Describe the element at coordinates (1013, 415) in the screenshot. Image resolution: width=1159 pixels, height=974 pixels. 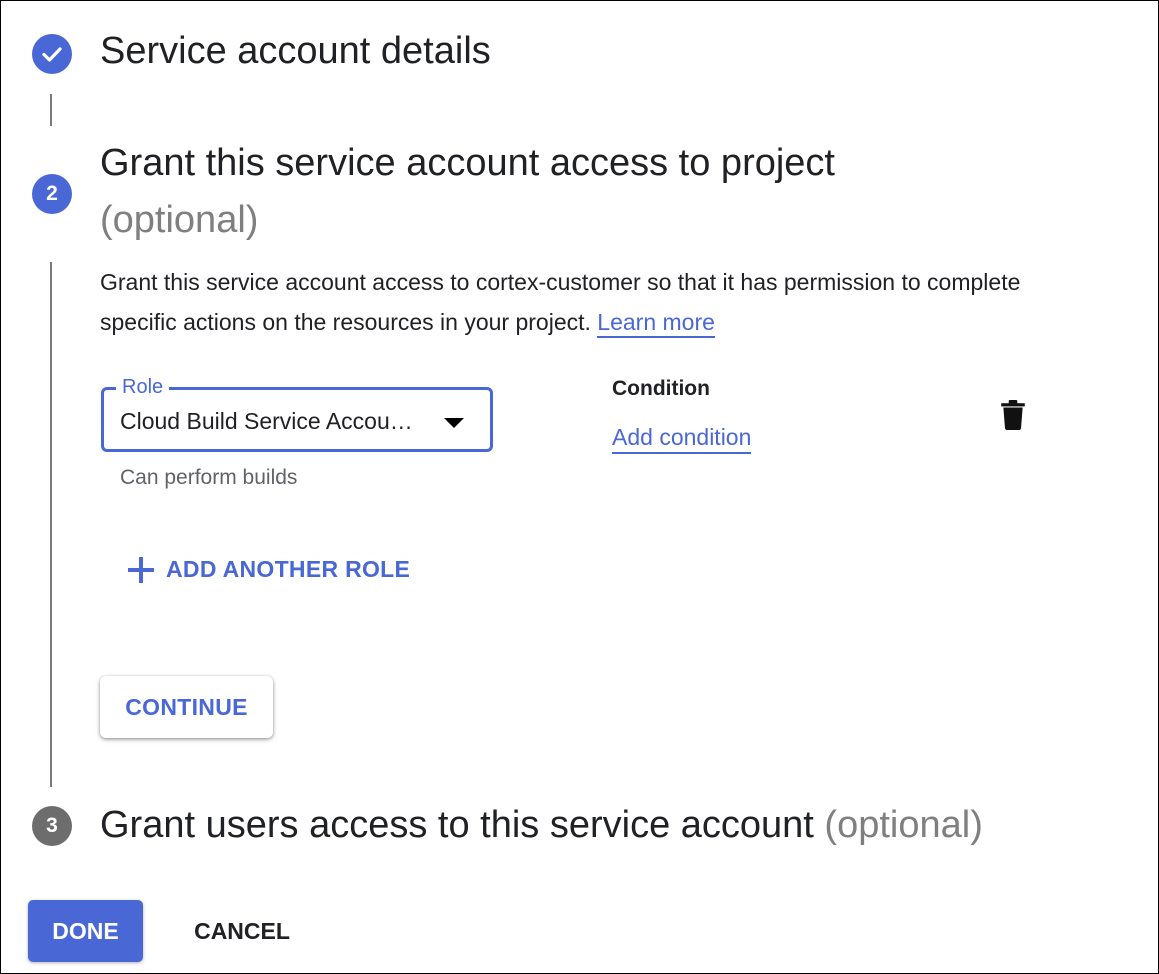
I see `delete-trash-icon` at that location.